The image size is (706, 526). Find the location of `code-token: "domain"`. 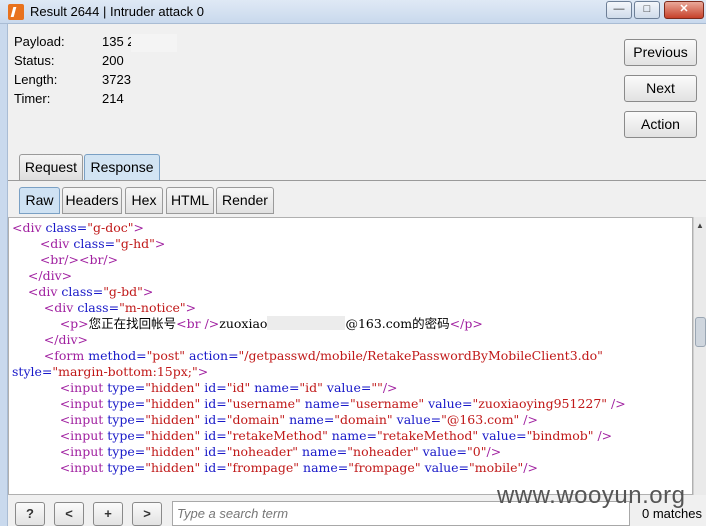

code-token: "domain" is located at coordinates (365, 419).